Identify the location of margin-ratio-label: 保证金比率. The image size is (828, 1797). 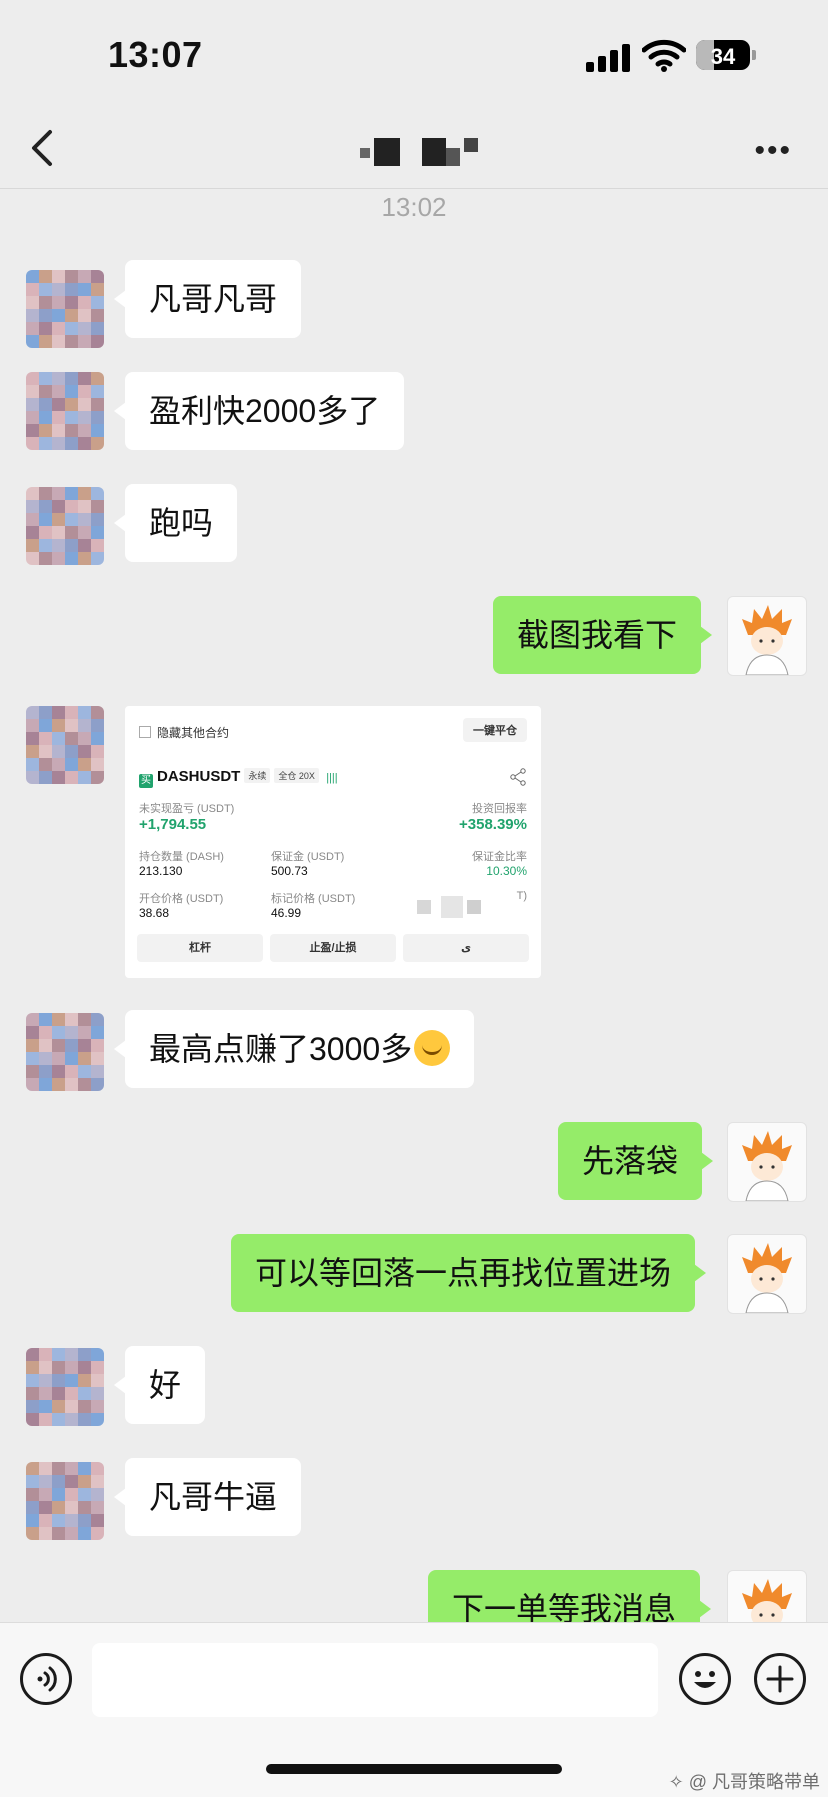
(499, 857).